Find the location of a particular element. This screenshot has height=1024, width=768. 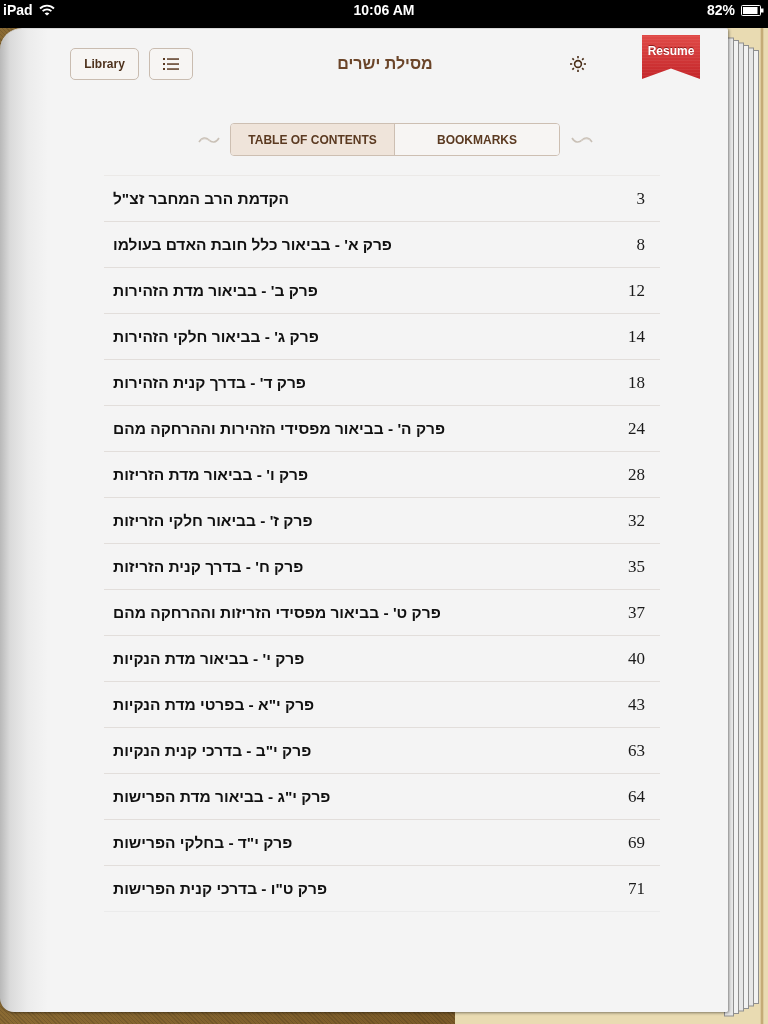

clock-time: 10:06 AM is located at coordinates (384, 10).